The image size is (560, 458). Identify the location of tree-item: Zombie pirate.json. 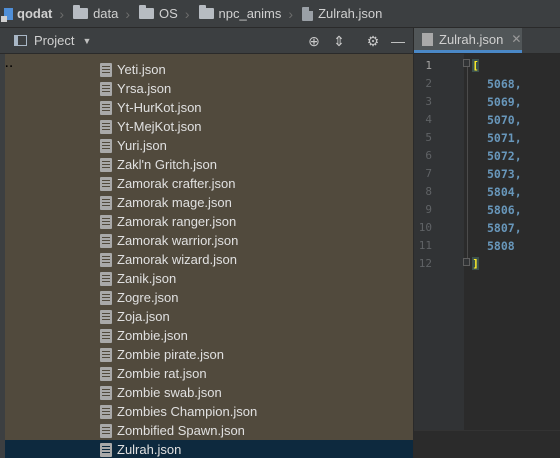
(209, 354).